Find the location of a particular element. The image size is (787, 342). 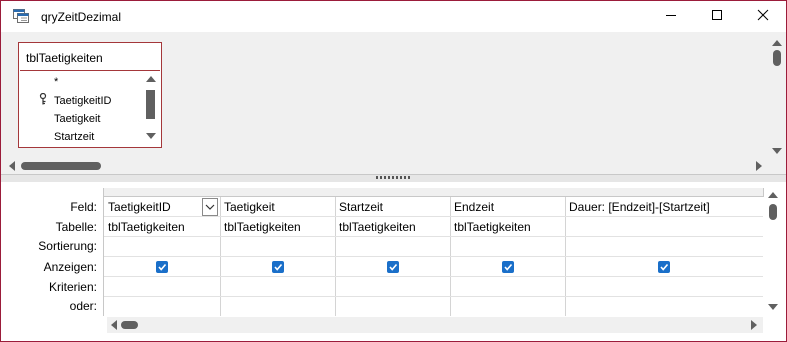

field-cell: Taetigkeit is located at coordinates (277, 207).